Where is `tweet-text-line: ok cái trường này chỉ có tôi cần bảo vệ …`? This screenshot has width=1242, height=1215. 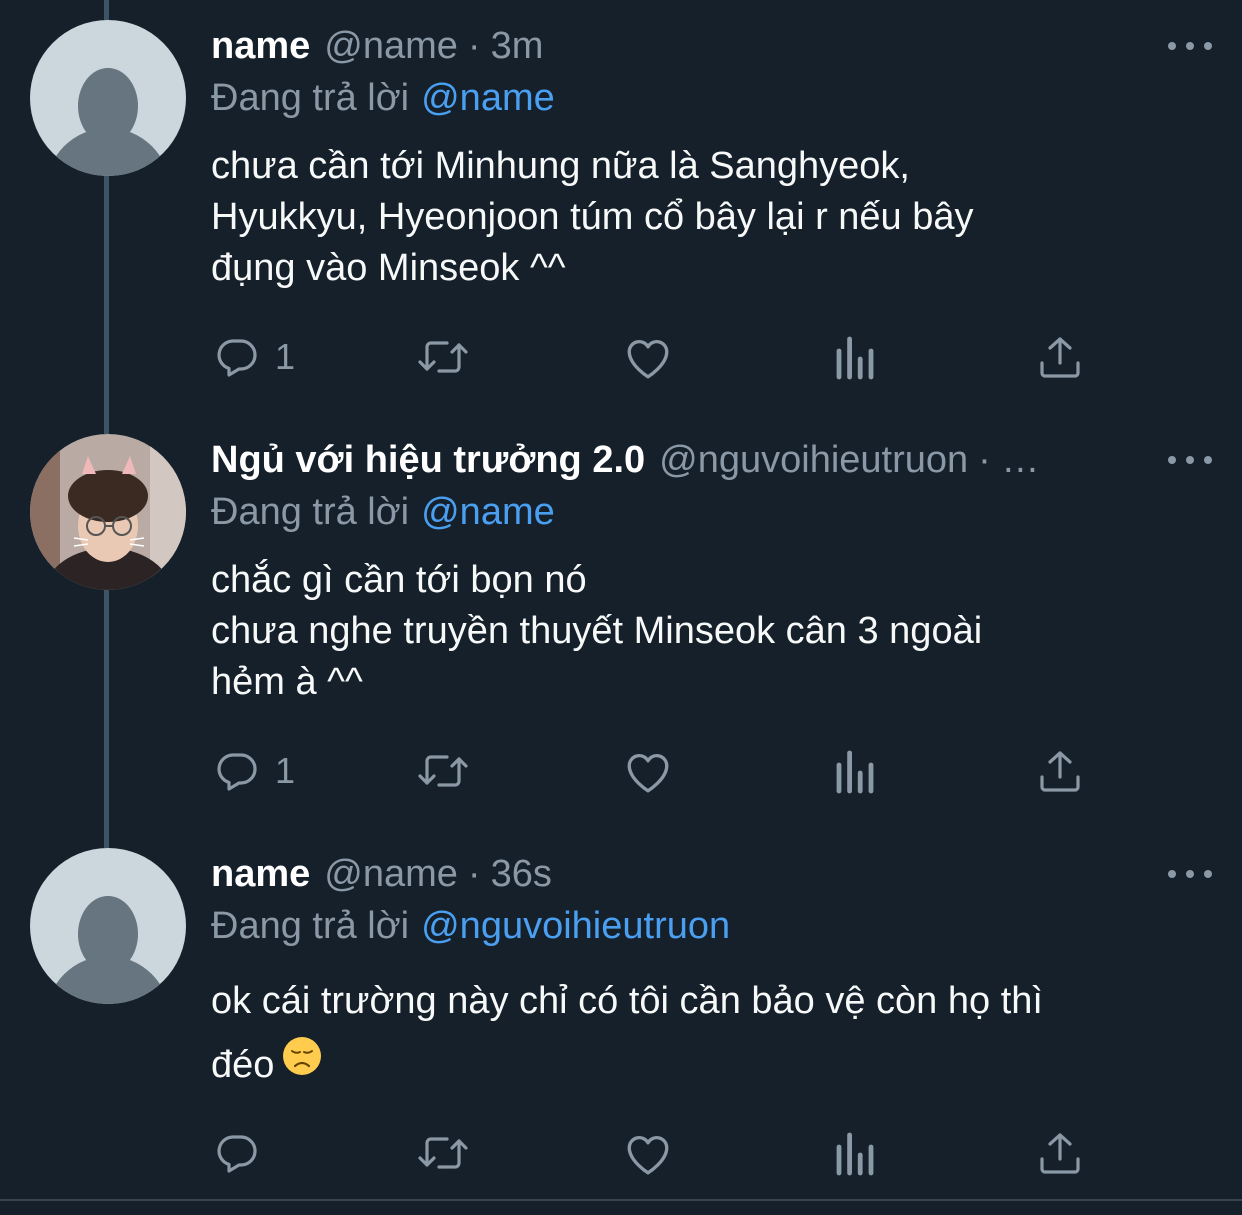 tweet-text-line: ok cái trường này chỉ có tôi cần bảo vệ … is located at coordinates (627, 1001).